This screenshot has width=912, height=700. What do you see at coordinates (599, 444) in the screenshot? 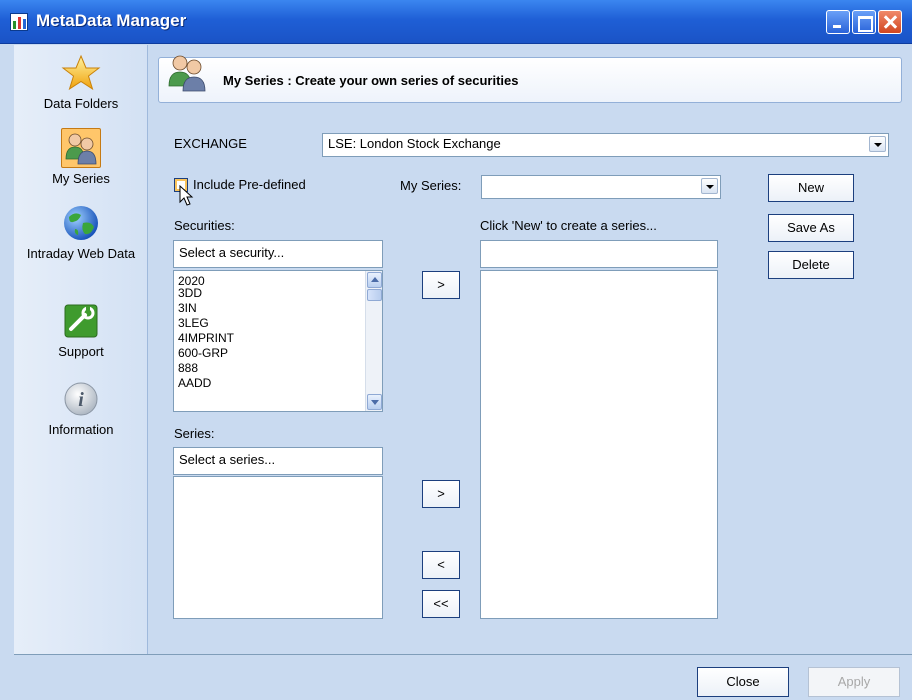
I see `series-securities-list` at bounding box center [599, 444].